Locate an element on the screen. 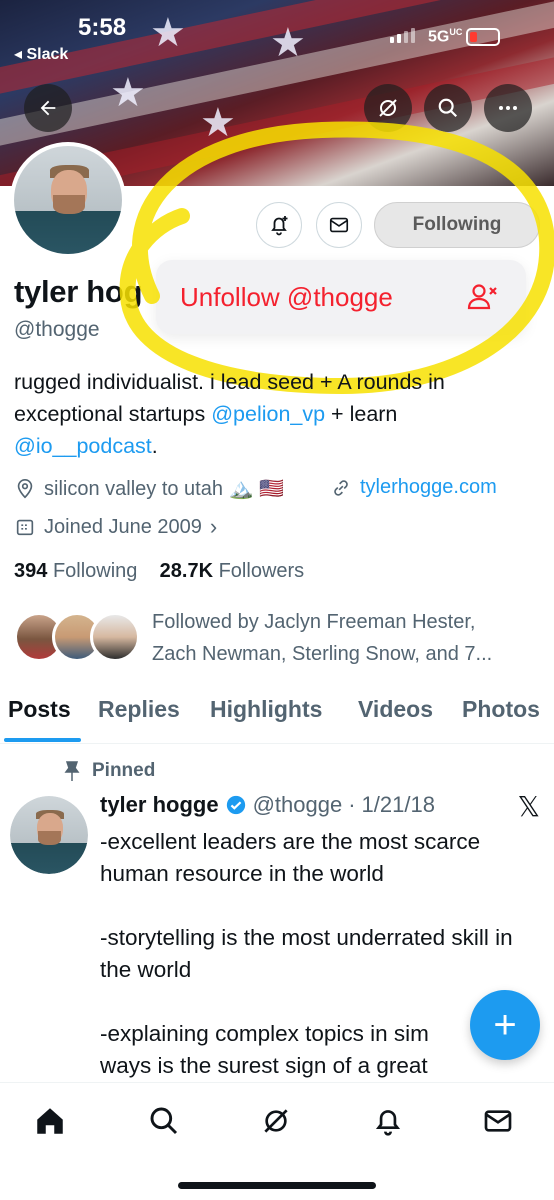 This screenshot has height=1200, width=554. home-icon is located at coordinates (50, 1121).